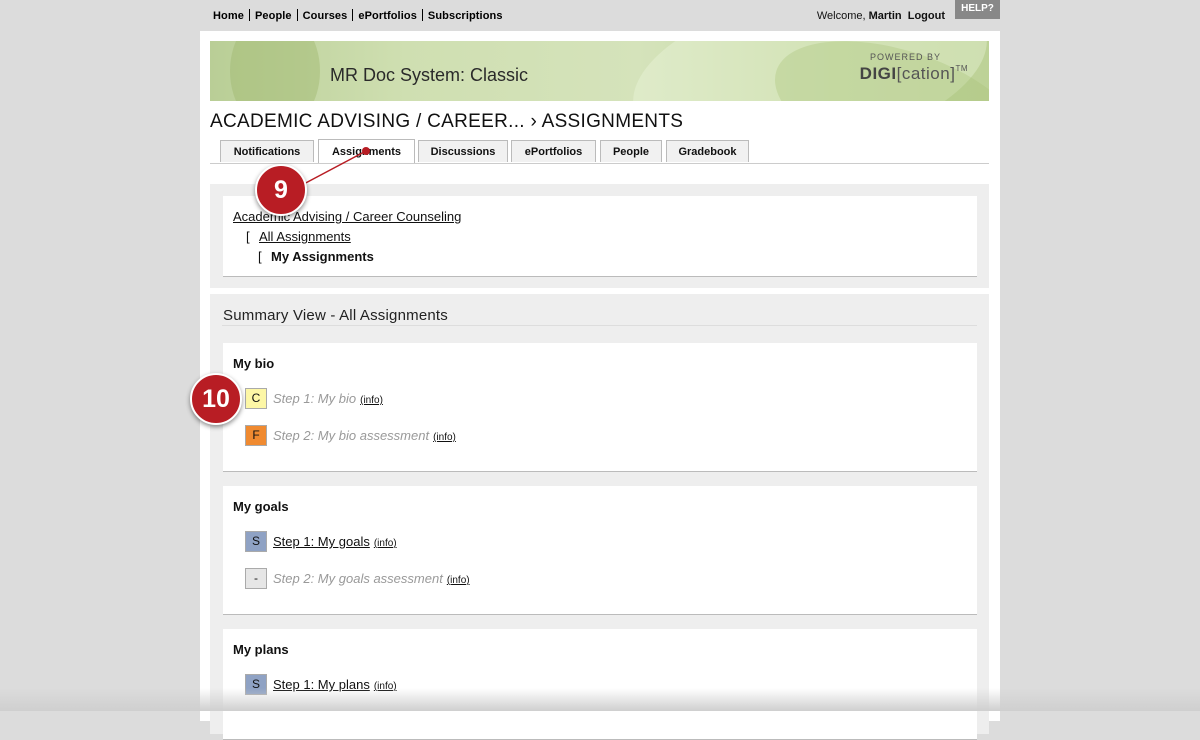 This screenshot has height=740, width=1200. What do you see at coordinates (841, 16) in the screenshot?
I see `welcome-text: Welcome,` at bounding box center [841, 16].